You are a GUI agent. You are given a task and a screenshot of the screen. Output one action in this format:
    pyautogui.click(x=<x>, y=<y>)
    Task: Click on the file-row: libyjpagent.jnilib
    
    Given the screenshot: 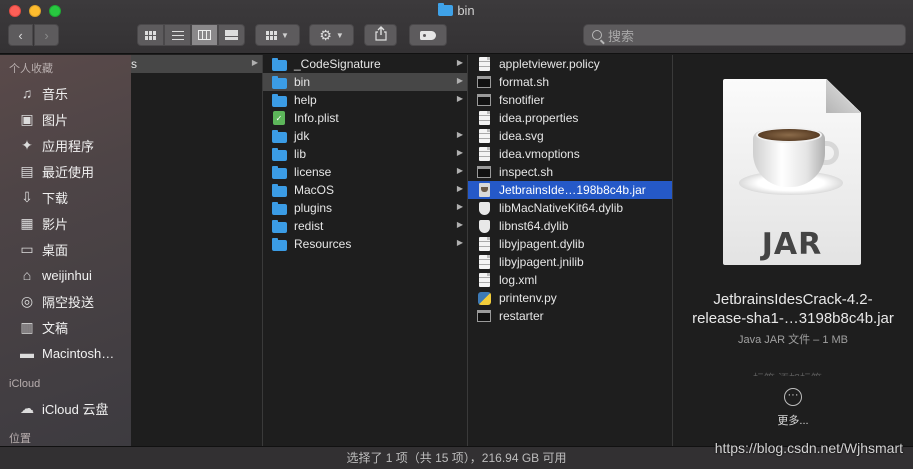 What is the action you would take?
    pyautogui.click(x=570, y=262)
    